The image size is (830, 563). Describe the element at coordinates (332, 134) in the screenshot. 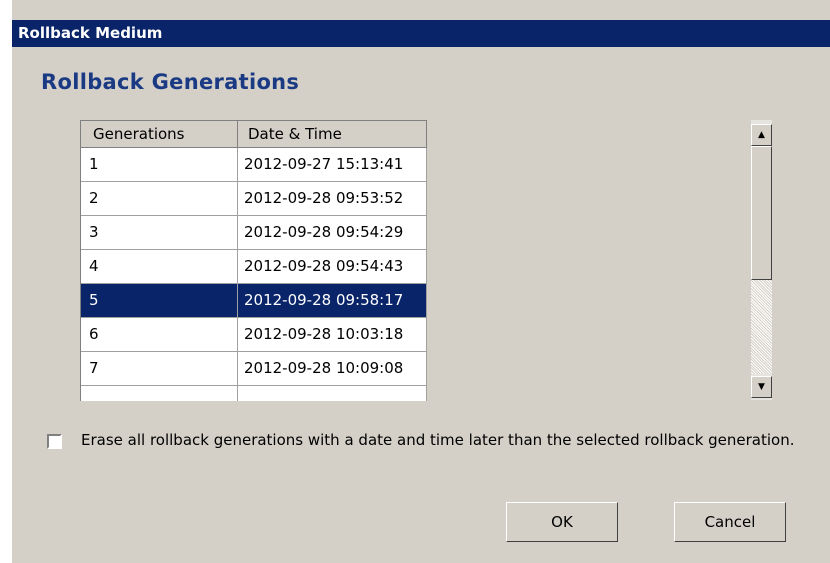

I see `column-header-date-time: Date & Time` at that location.